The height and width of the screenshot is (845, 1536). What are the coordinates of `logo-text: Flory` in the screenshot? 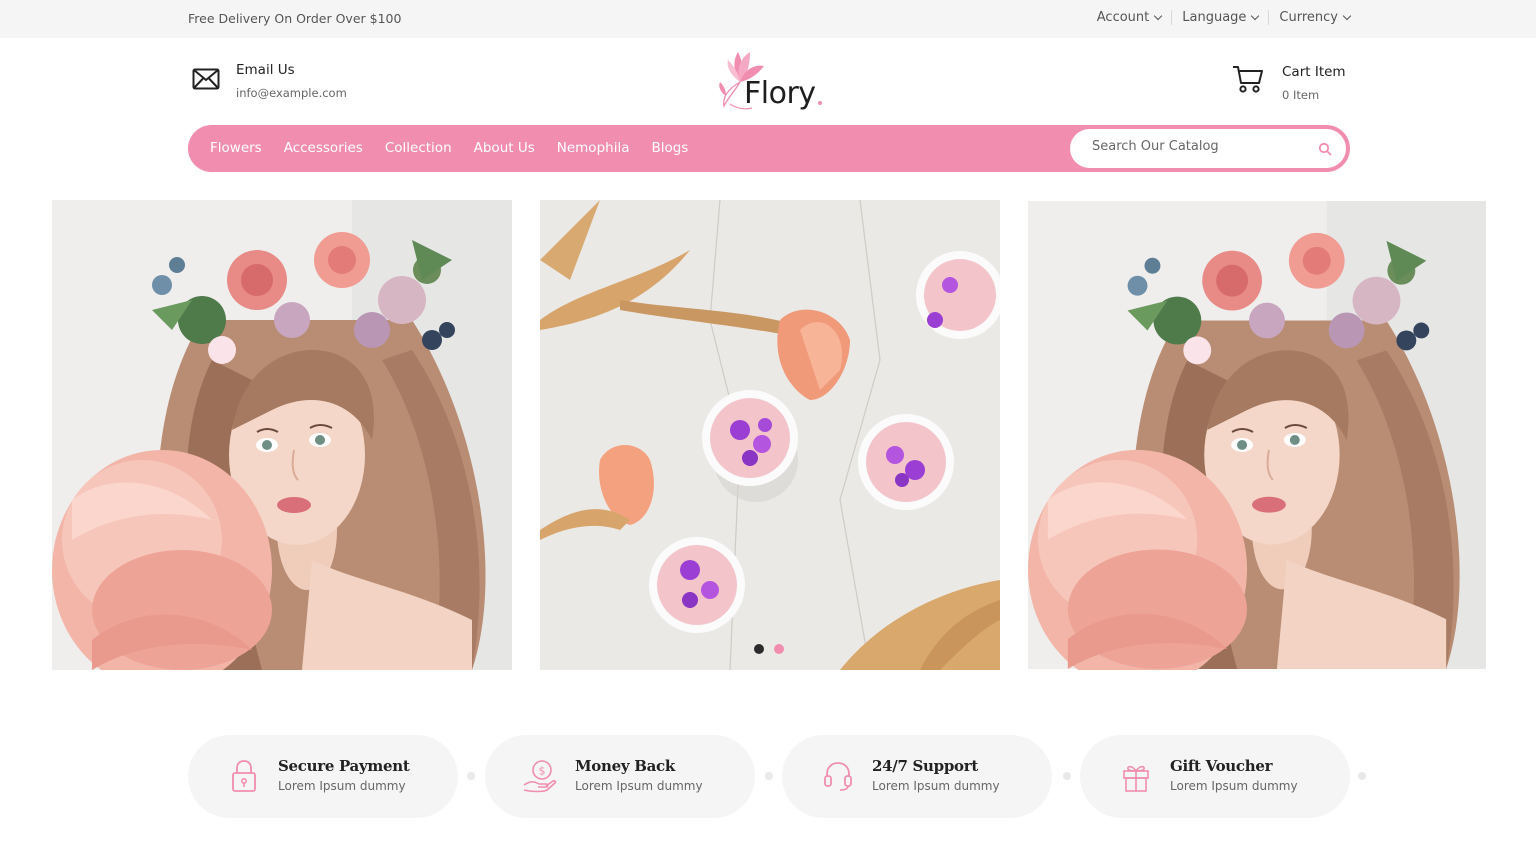 It's located at (780, 93).